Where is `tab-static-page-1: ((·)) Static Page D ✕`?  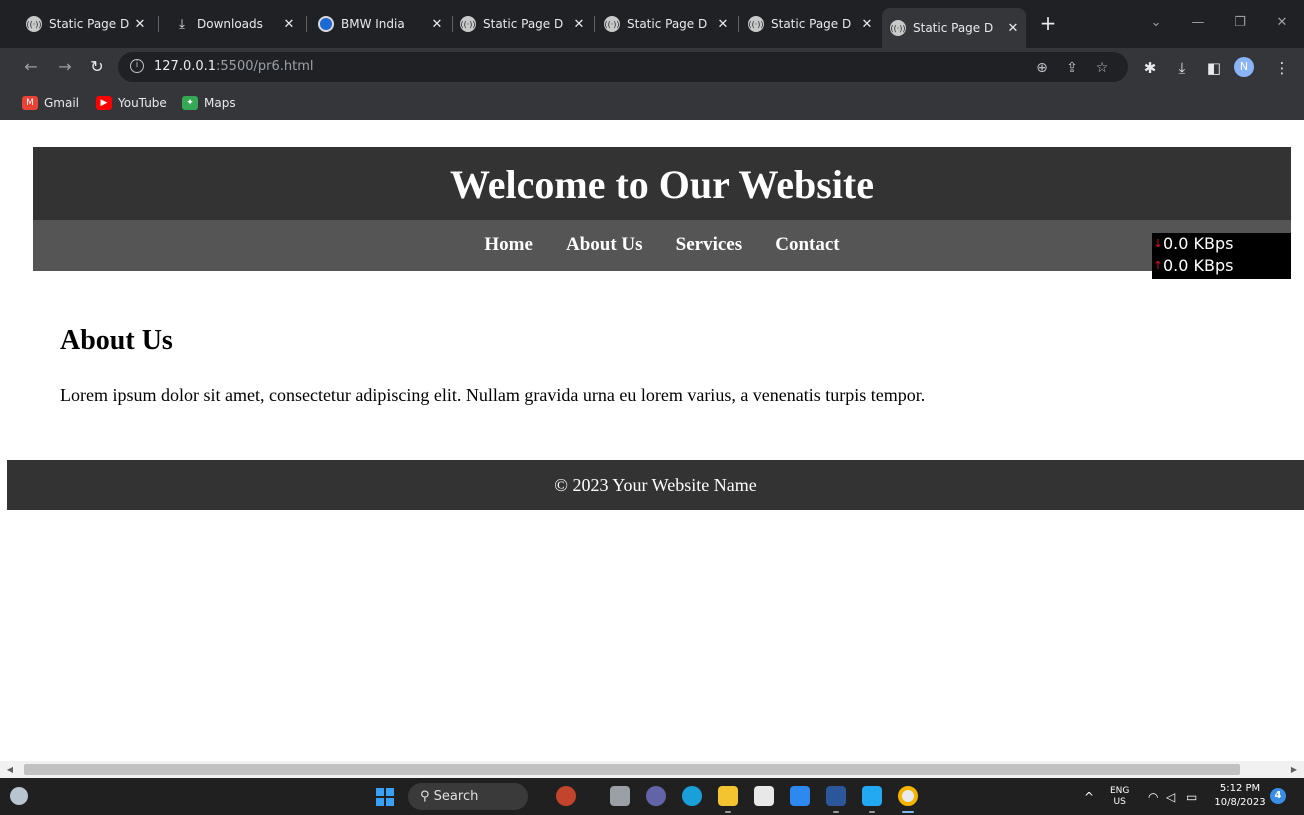 tab-static-page-1: ((·)) Static Page D ✕ is located at coordinates (85, 24).